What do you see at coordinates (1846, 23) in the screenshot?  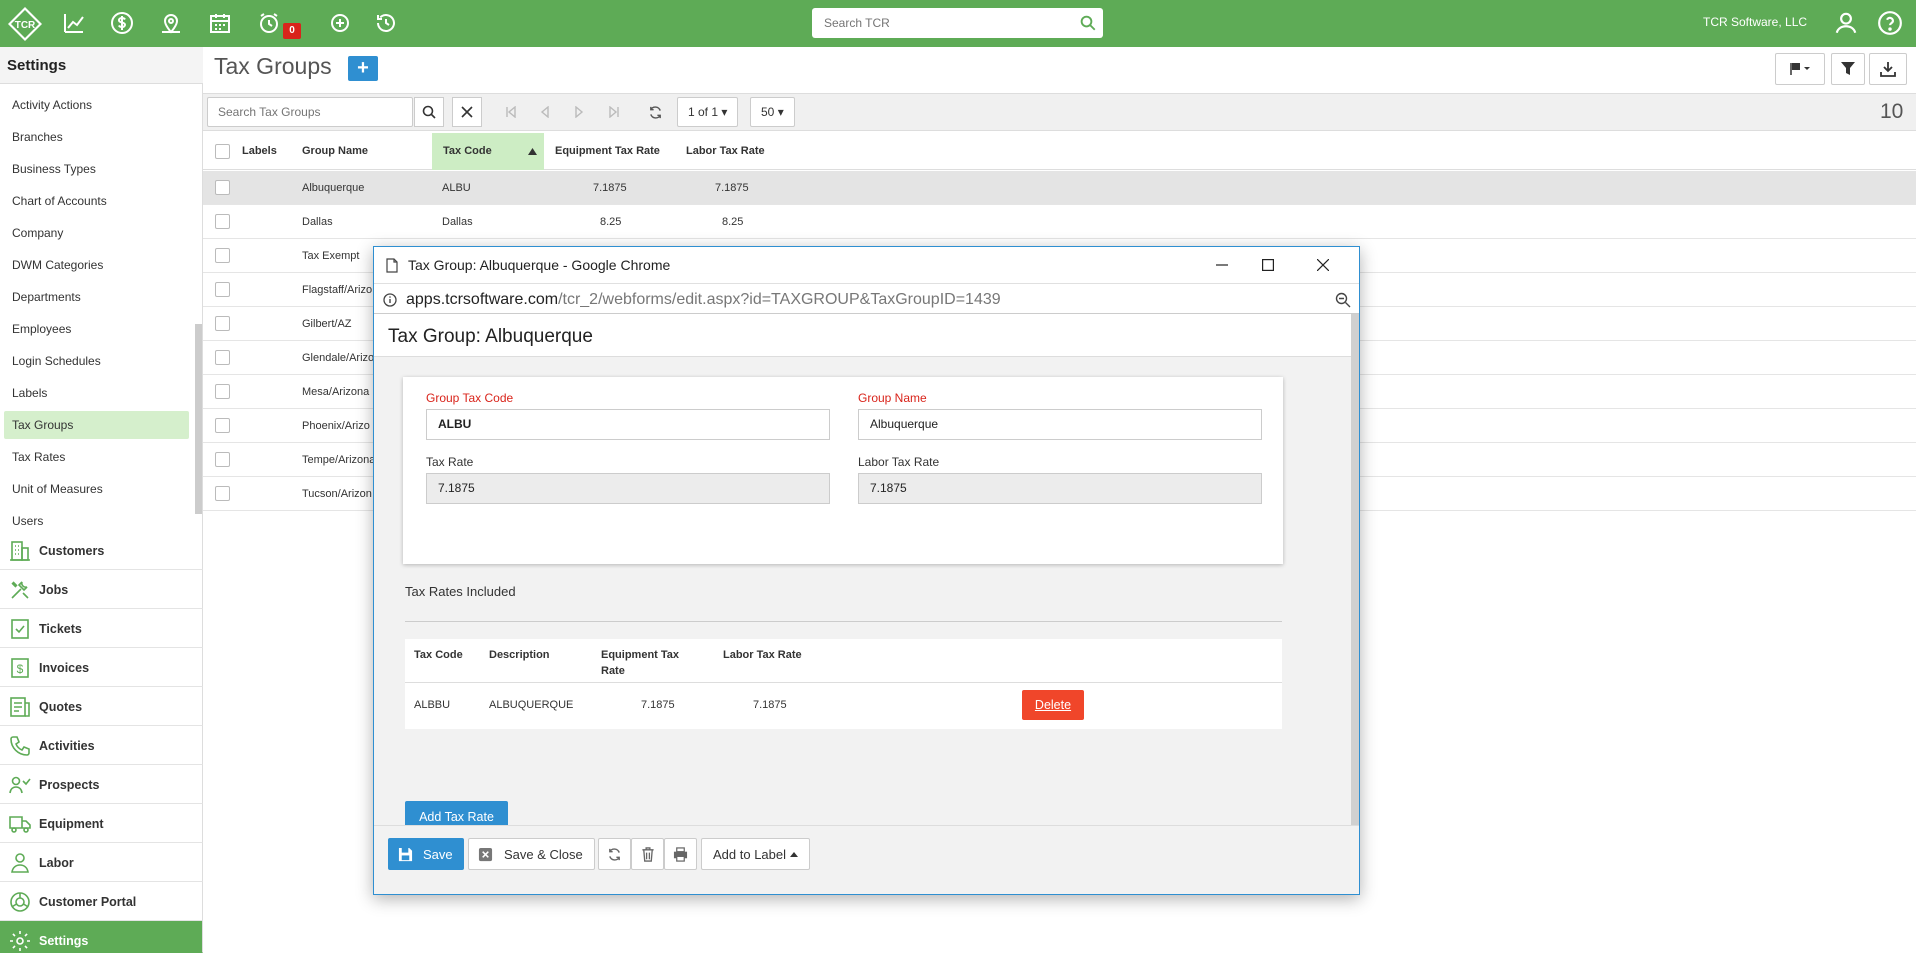 I see `user-icon` at bounding box center [1846, 23].